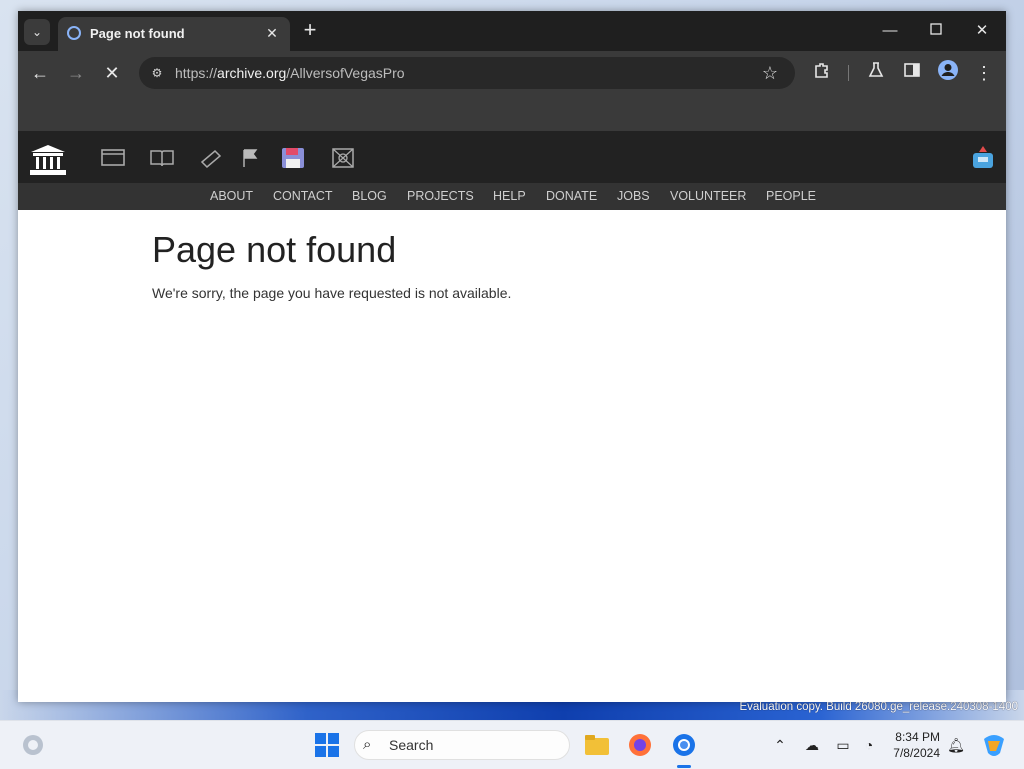 This screenshot has height=769, width=1024. What do you see at coordinates (869, 745) in the screenshot?
I see `volume-icon: ◔` at bounding box center [869, 745].